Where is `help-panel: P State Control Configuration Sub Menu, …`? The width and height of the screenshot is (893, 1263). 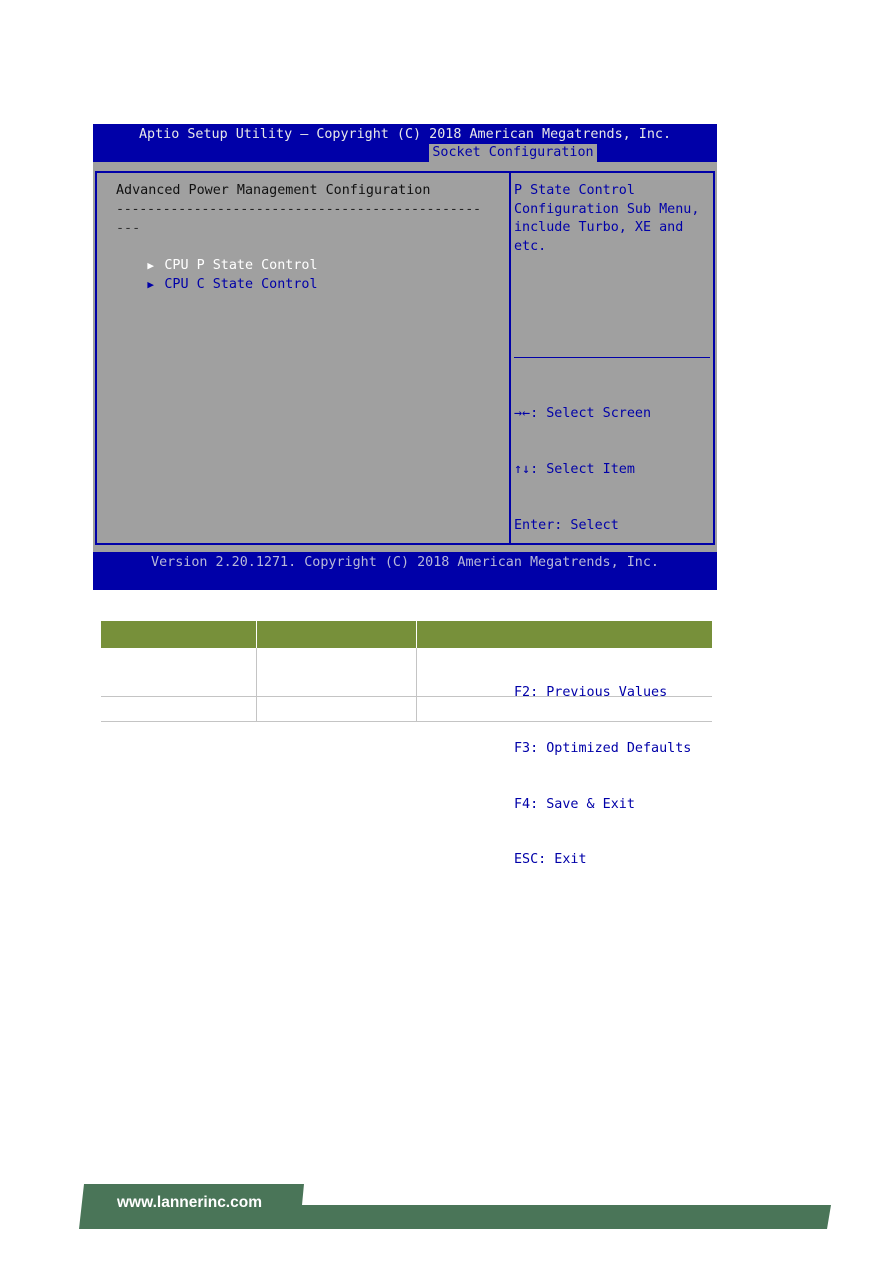
help-panel: P State Control Configuration Sub Menu, … is located at coordinates (612, 519).